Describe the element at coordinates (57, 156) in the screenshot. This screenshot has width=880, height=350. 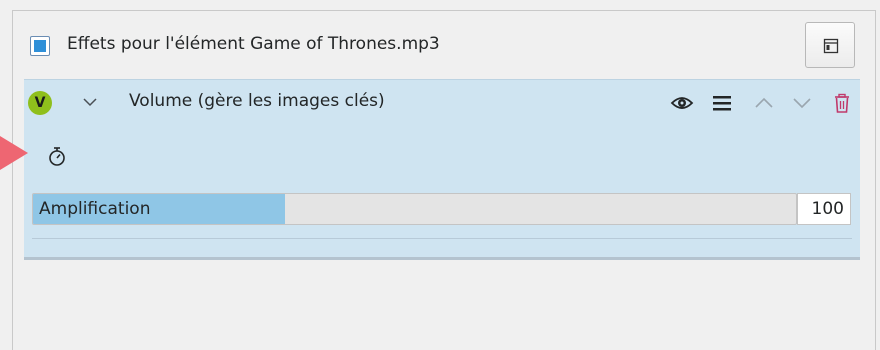
I see `stopwatch-icon` at that location.